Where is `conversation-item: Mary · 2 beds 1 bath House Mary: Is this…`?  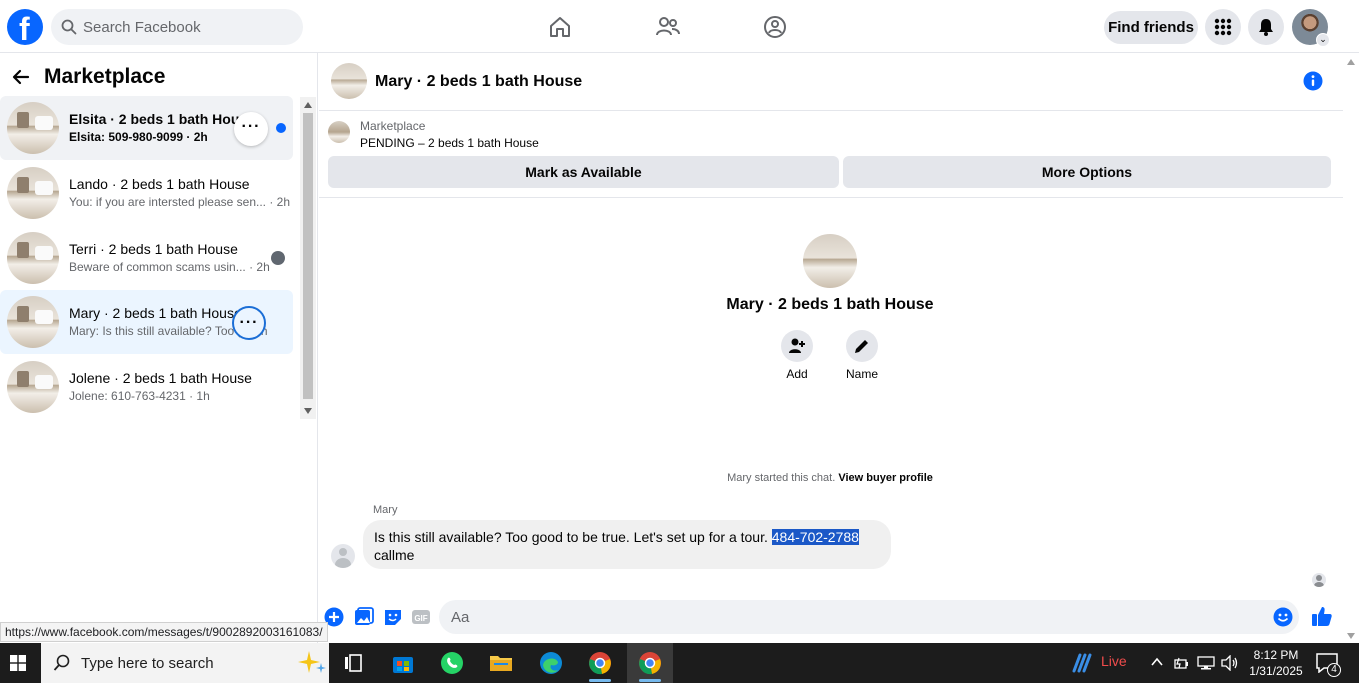 conversation-item: Mary · 2 beds 1 bath House Mary: Is this… is located at coordinates (146, 322).